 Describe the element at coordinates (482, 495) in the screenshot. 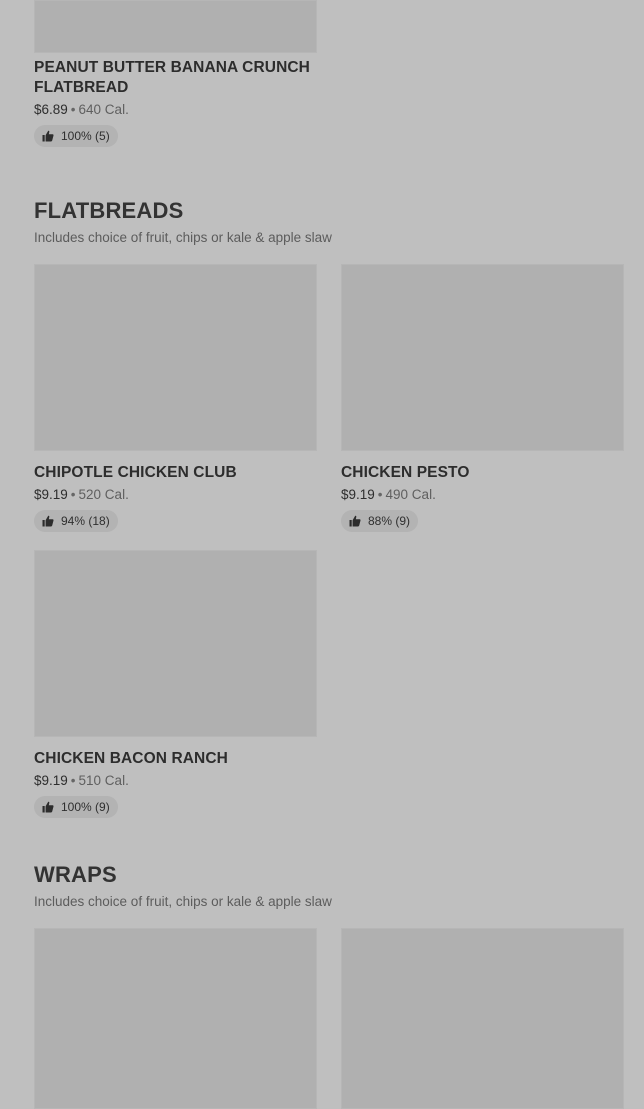

I see `menu-item-meta: $9.19 • 490 Cal.` at that location.